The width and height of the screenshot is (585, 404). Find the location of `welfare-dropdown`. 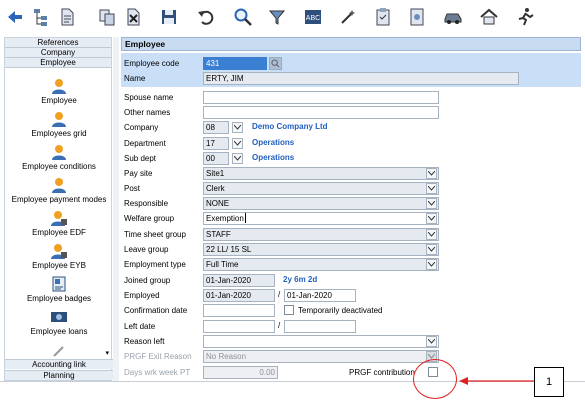

welfare-dropdown is located at coordinates (431, 218).